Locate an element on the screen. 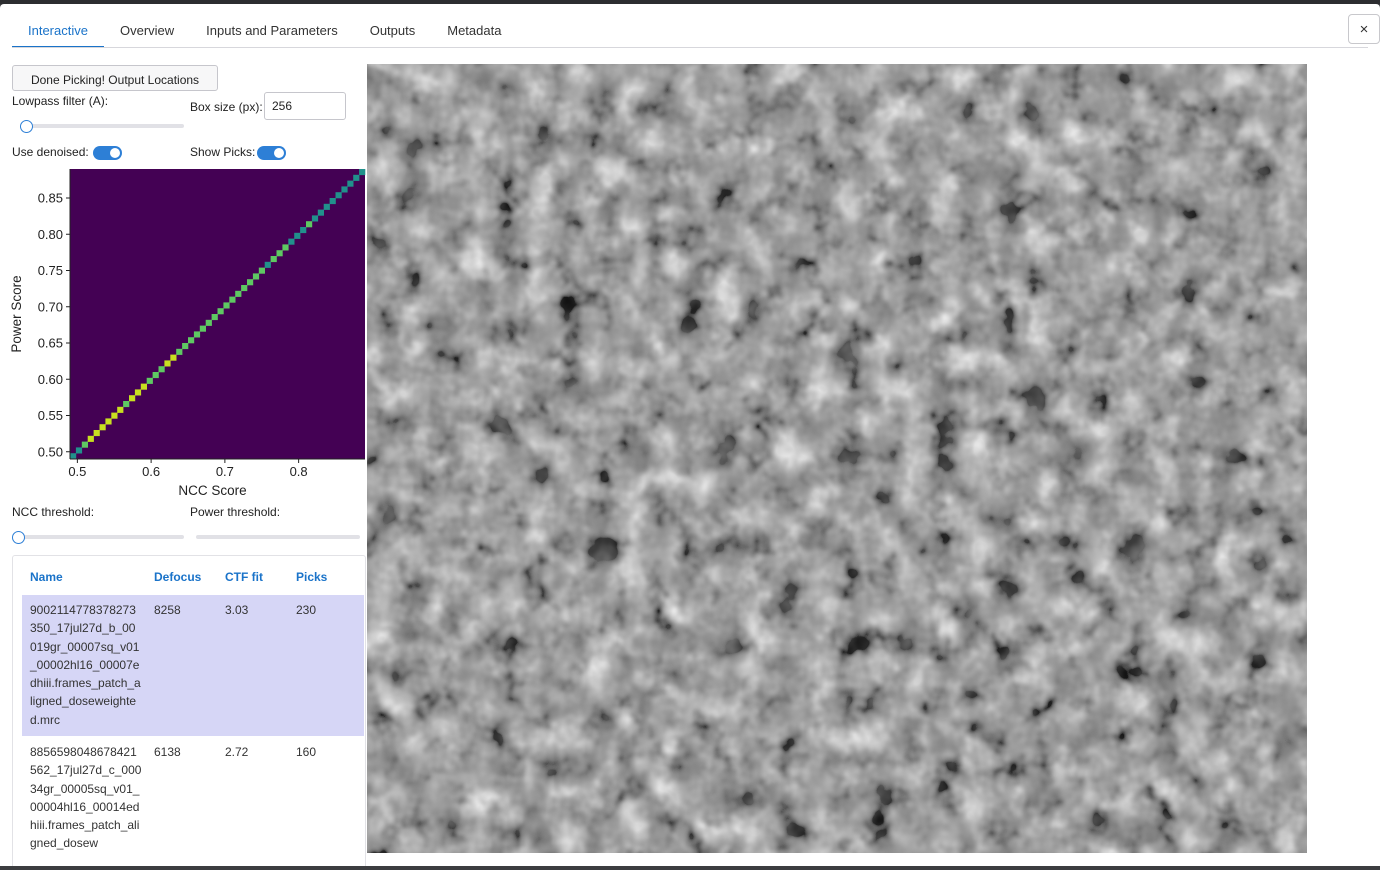  y-tick-label: 0.60 is located at coordinates (50, 379).